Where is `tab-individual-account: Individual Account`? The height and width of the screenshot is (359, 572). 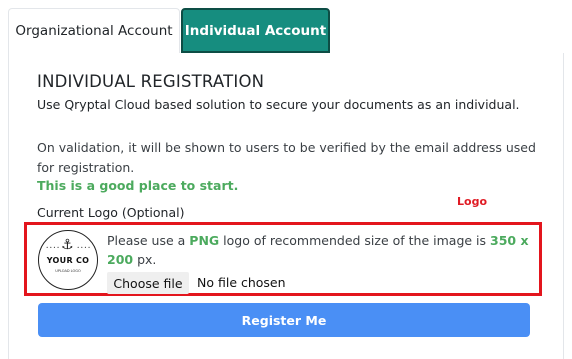 tab-individual-account: Individual Account is located at coordinates (255, 30).